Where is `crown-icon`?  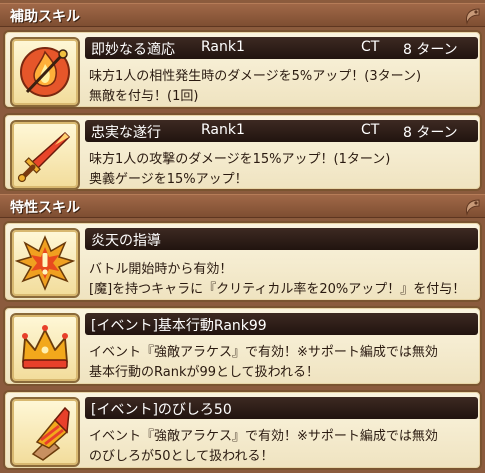 crown-icon is located at coordinates (45, 347).